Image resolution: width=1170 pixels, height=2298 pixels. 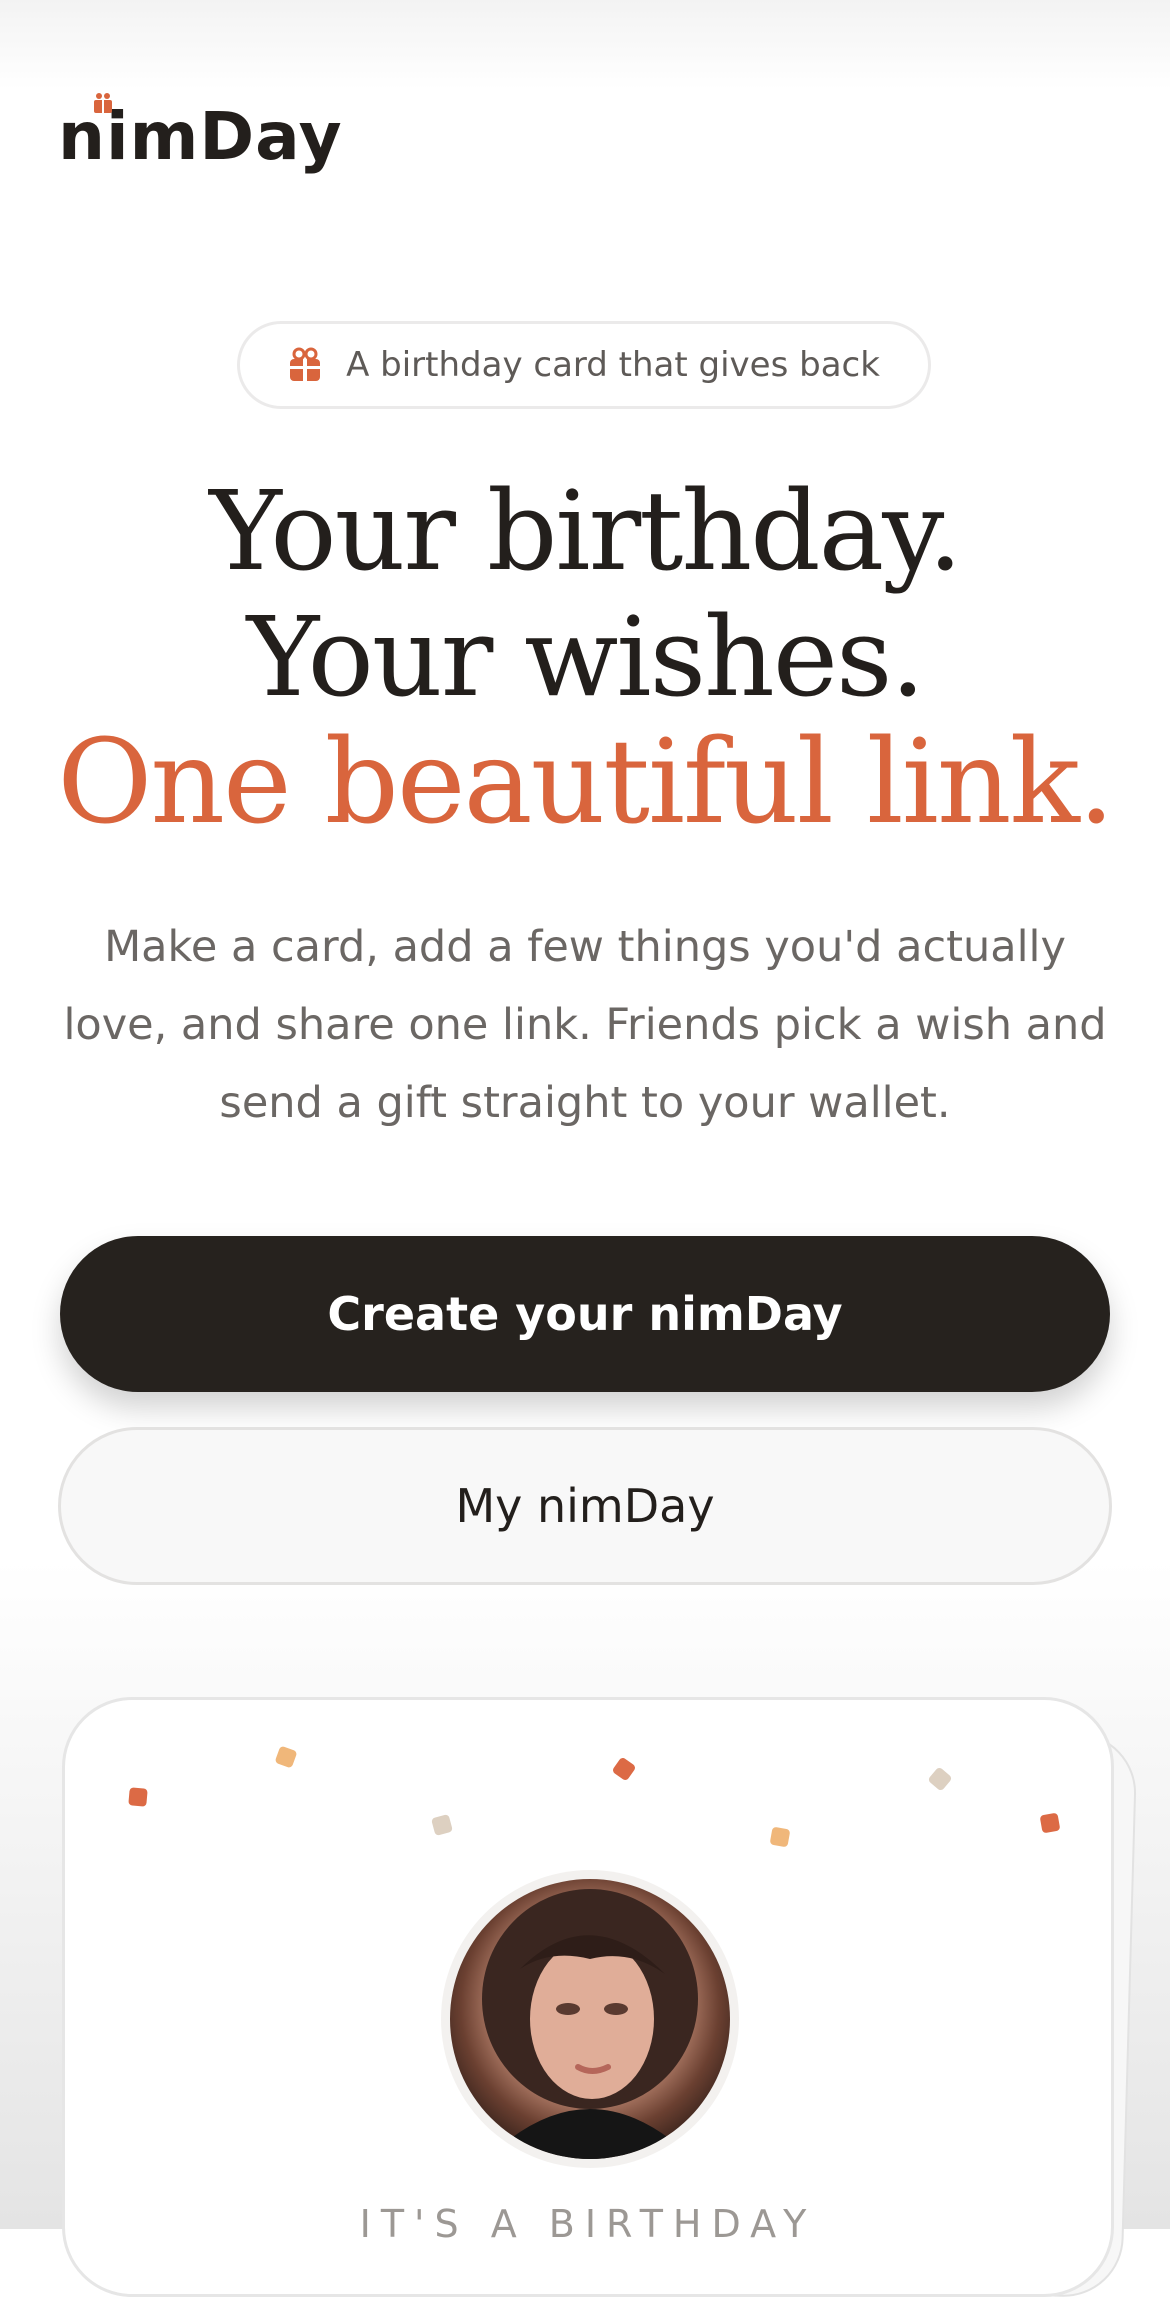 What do you see at coordinates (200, 137) in the screenshot?
I see `logo: nimDay` at bounding box center [200, 137].